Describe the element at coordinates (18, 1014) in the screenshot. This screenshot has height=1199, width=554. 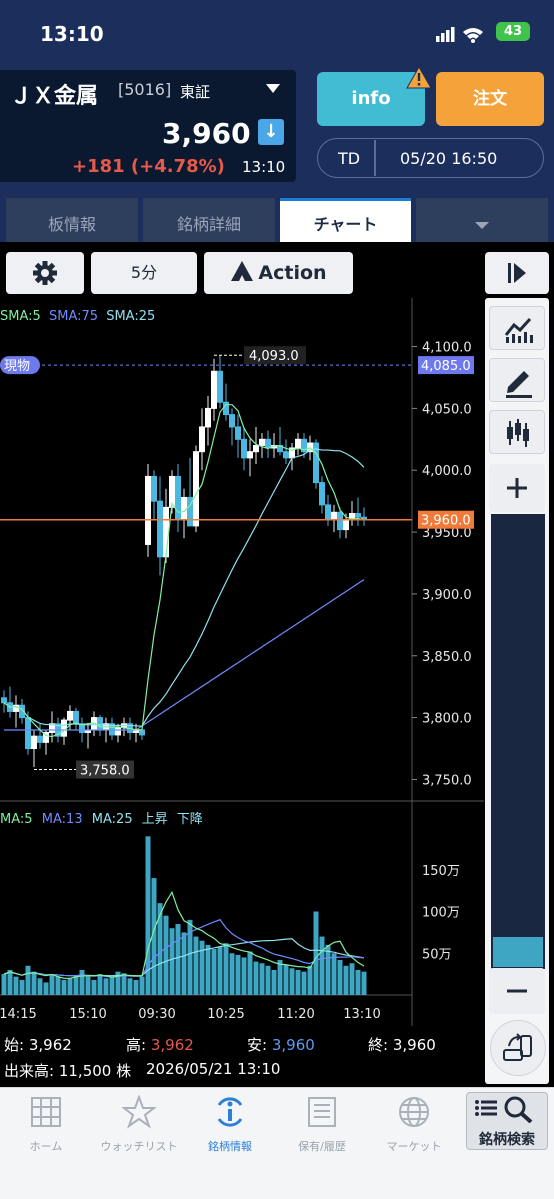
I see `time-tick-label: 14:15` at that location.